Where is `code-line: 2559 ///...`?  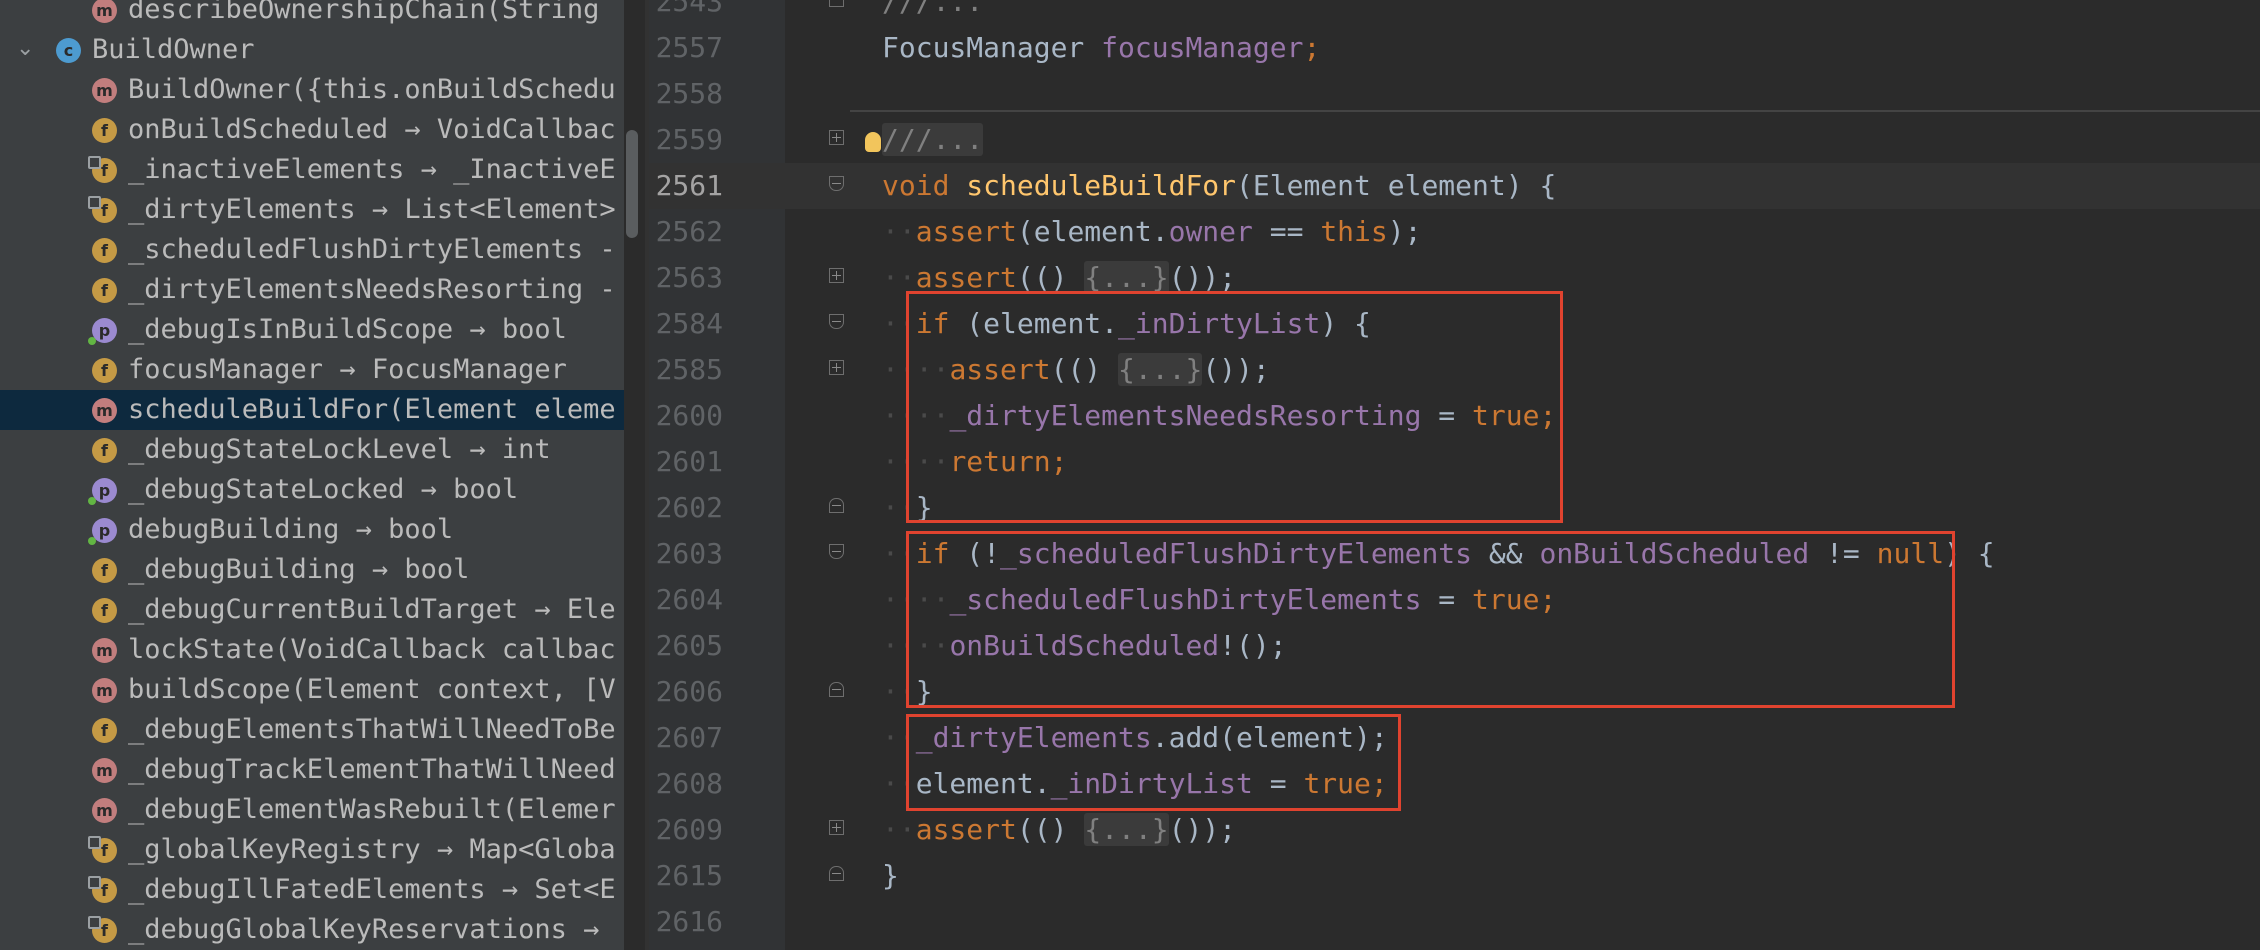
code-line: 2559 ///... is located at coordinates (1454, 140).